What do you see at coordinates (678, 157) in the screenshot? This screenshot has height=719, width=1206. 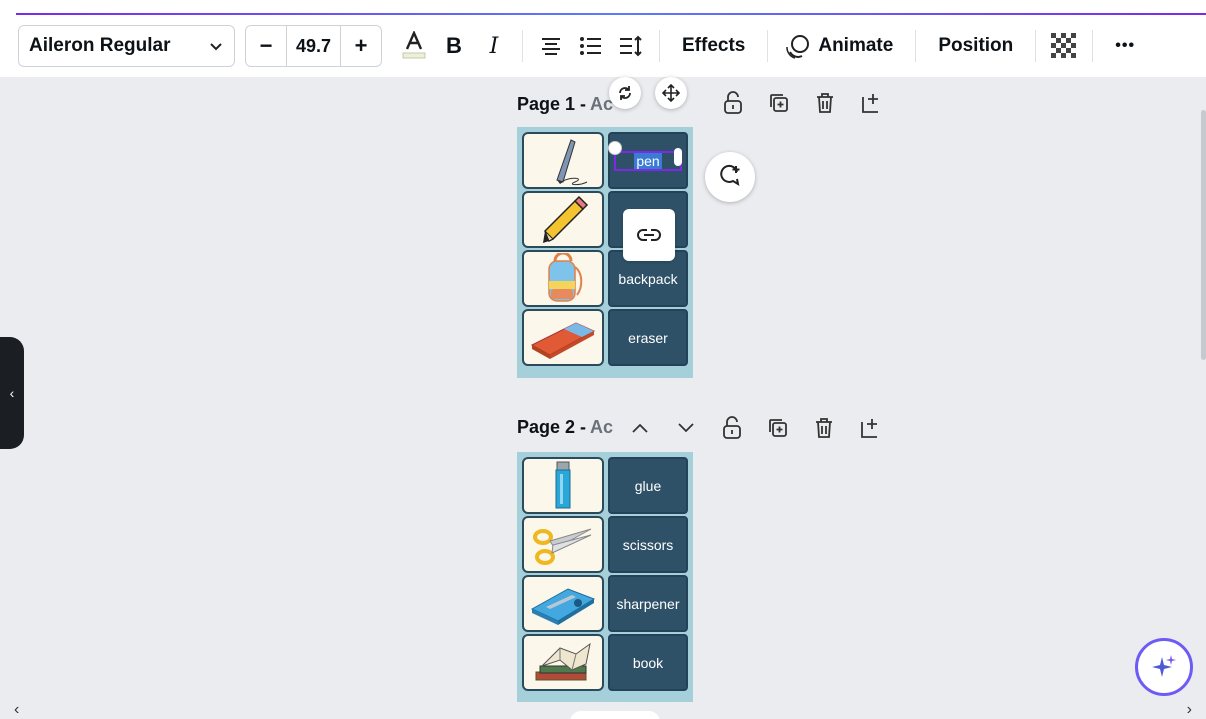 I see `resize-handle-right` at bounding box center [678, 157].